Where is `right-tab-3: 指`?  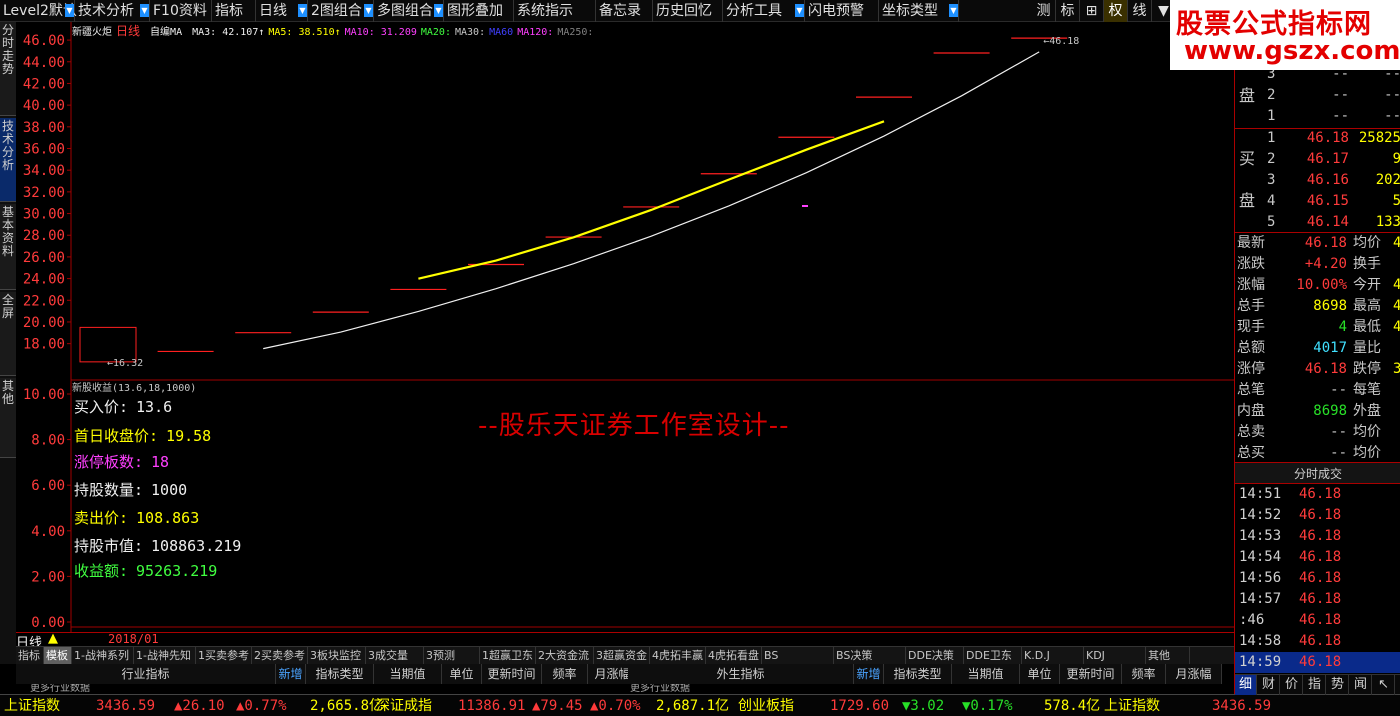 right-tab-3: 指 is located at coordinates (1315, 685).